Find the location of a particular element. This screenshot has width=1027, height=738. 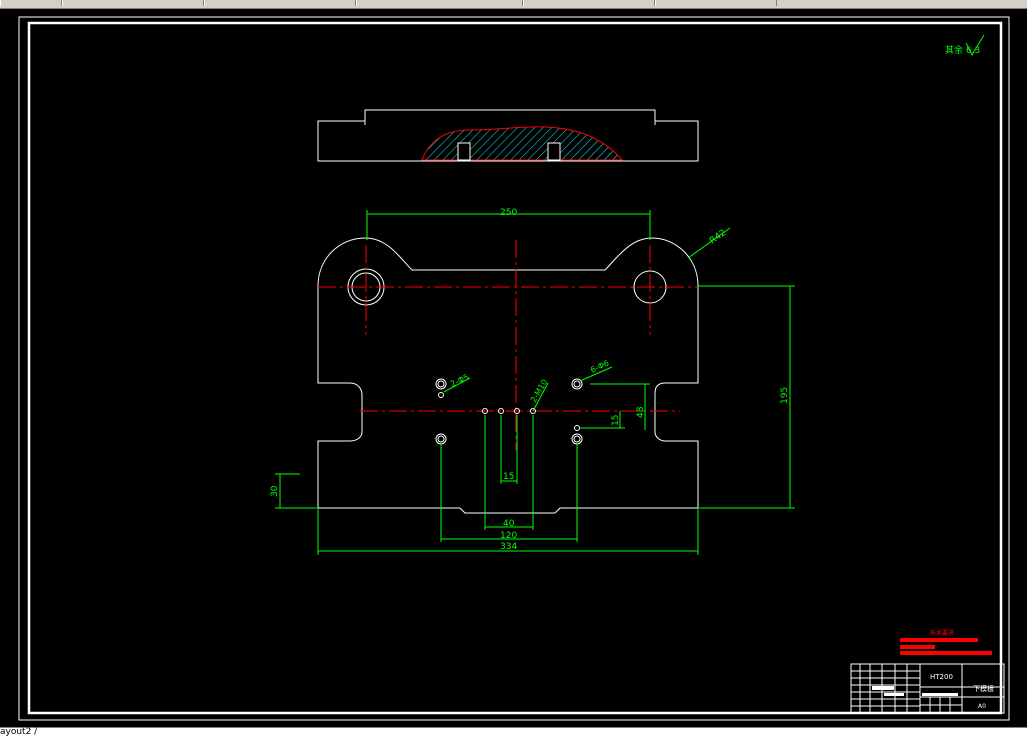

material-text: HT200 is located at coordinates (941, 677).